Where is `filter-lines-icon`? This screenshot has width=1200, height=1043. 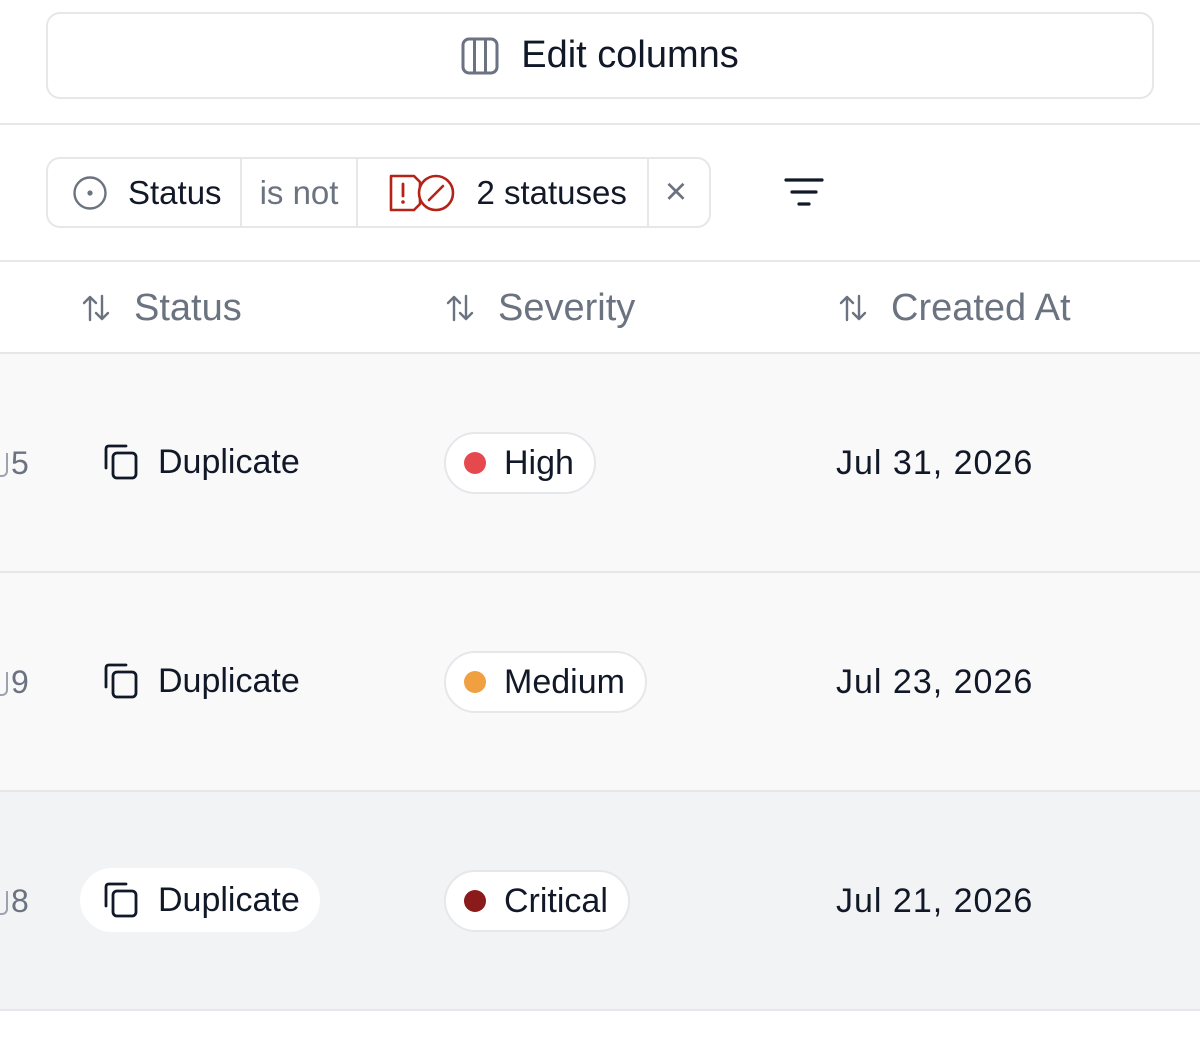
filter-lines-icon is located at coordinates (804, 192).